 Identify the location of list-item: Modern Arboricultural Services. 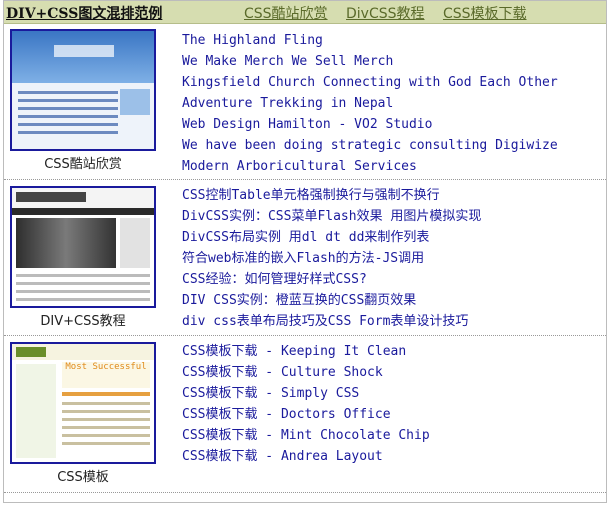
(370, 166).